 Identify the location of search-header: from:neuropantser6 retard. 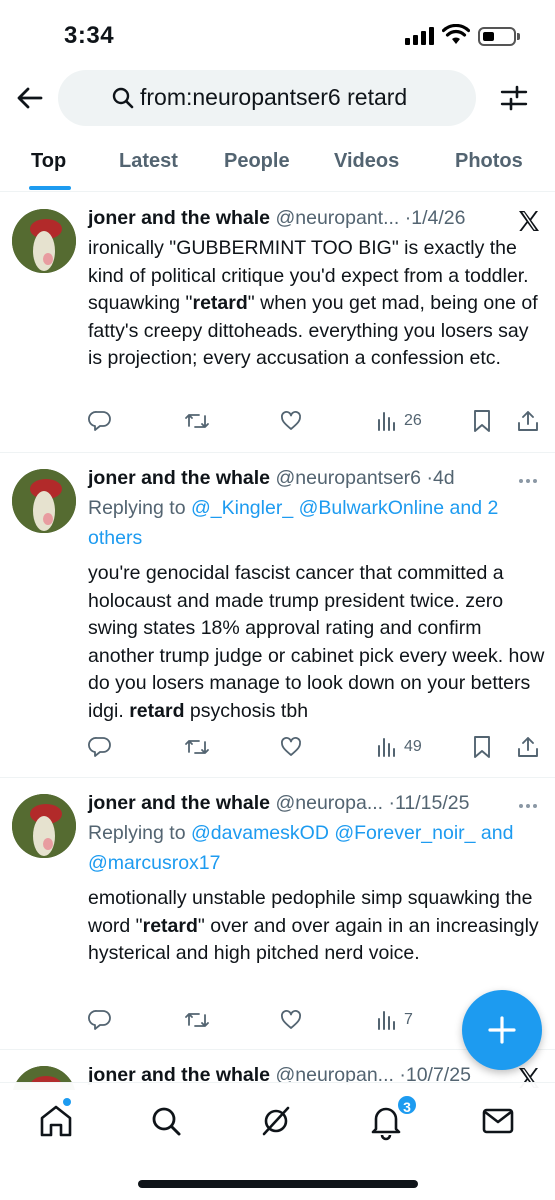
(277, 98).